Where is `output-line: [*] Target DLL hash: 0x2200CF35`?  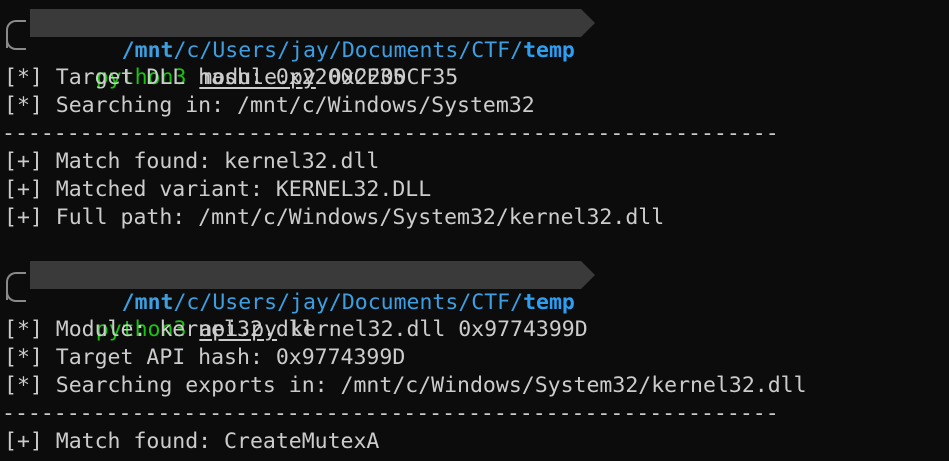 output-line: [*] Target DLL hash: 0x2200CF35 is located at coordinates (205, 77).